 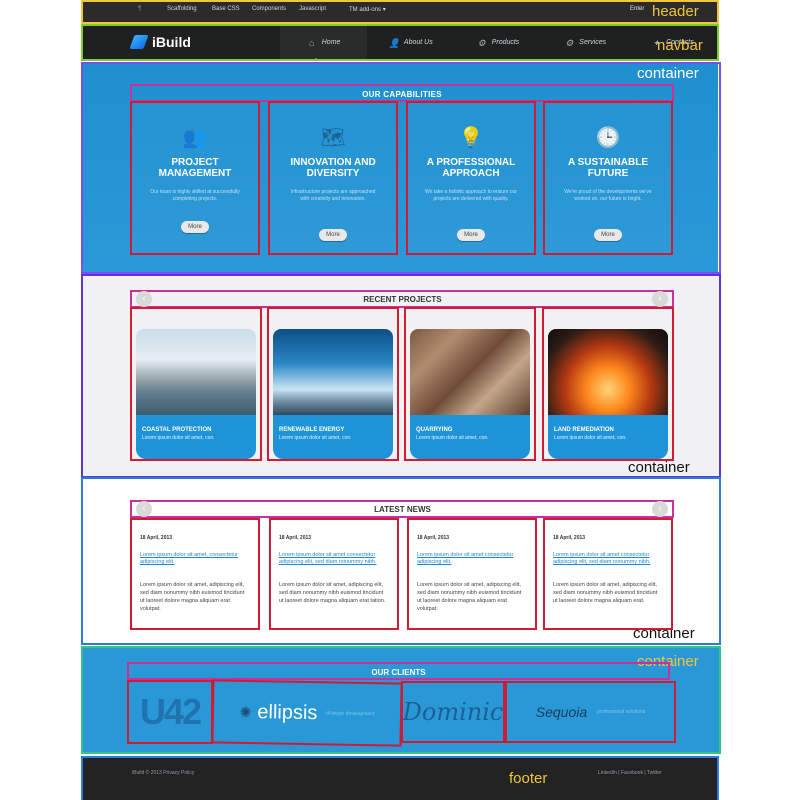 What do you see at coordinates (398, 672) in the screenshot?
I see `clients-title: OUR CLIENTS` at bounding box center [398, 672].